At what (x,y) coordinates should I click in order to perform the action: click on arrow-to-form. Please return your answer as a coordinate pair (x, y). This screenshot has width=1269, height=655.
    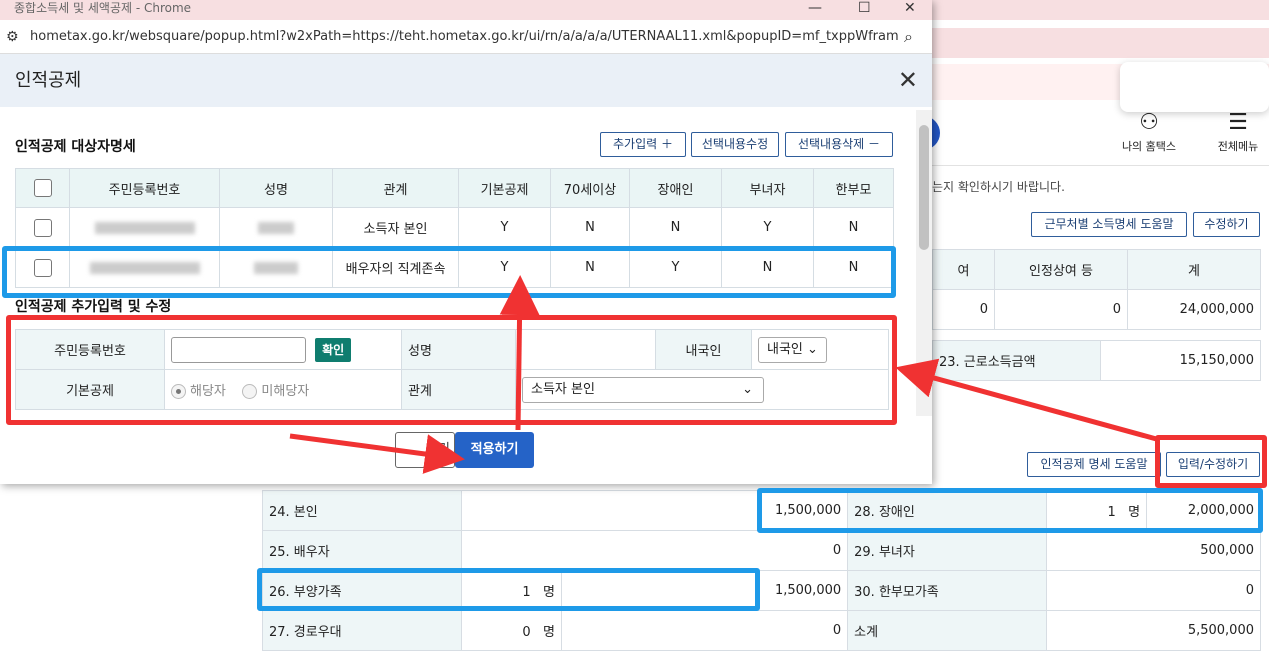
    Looking at the image, I should click on (1028, 400).